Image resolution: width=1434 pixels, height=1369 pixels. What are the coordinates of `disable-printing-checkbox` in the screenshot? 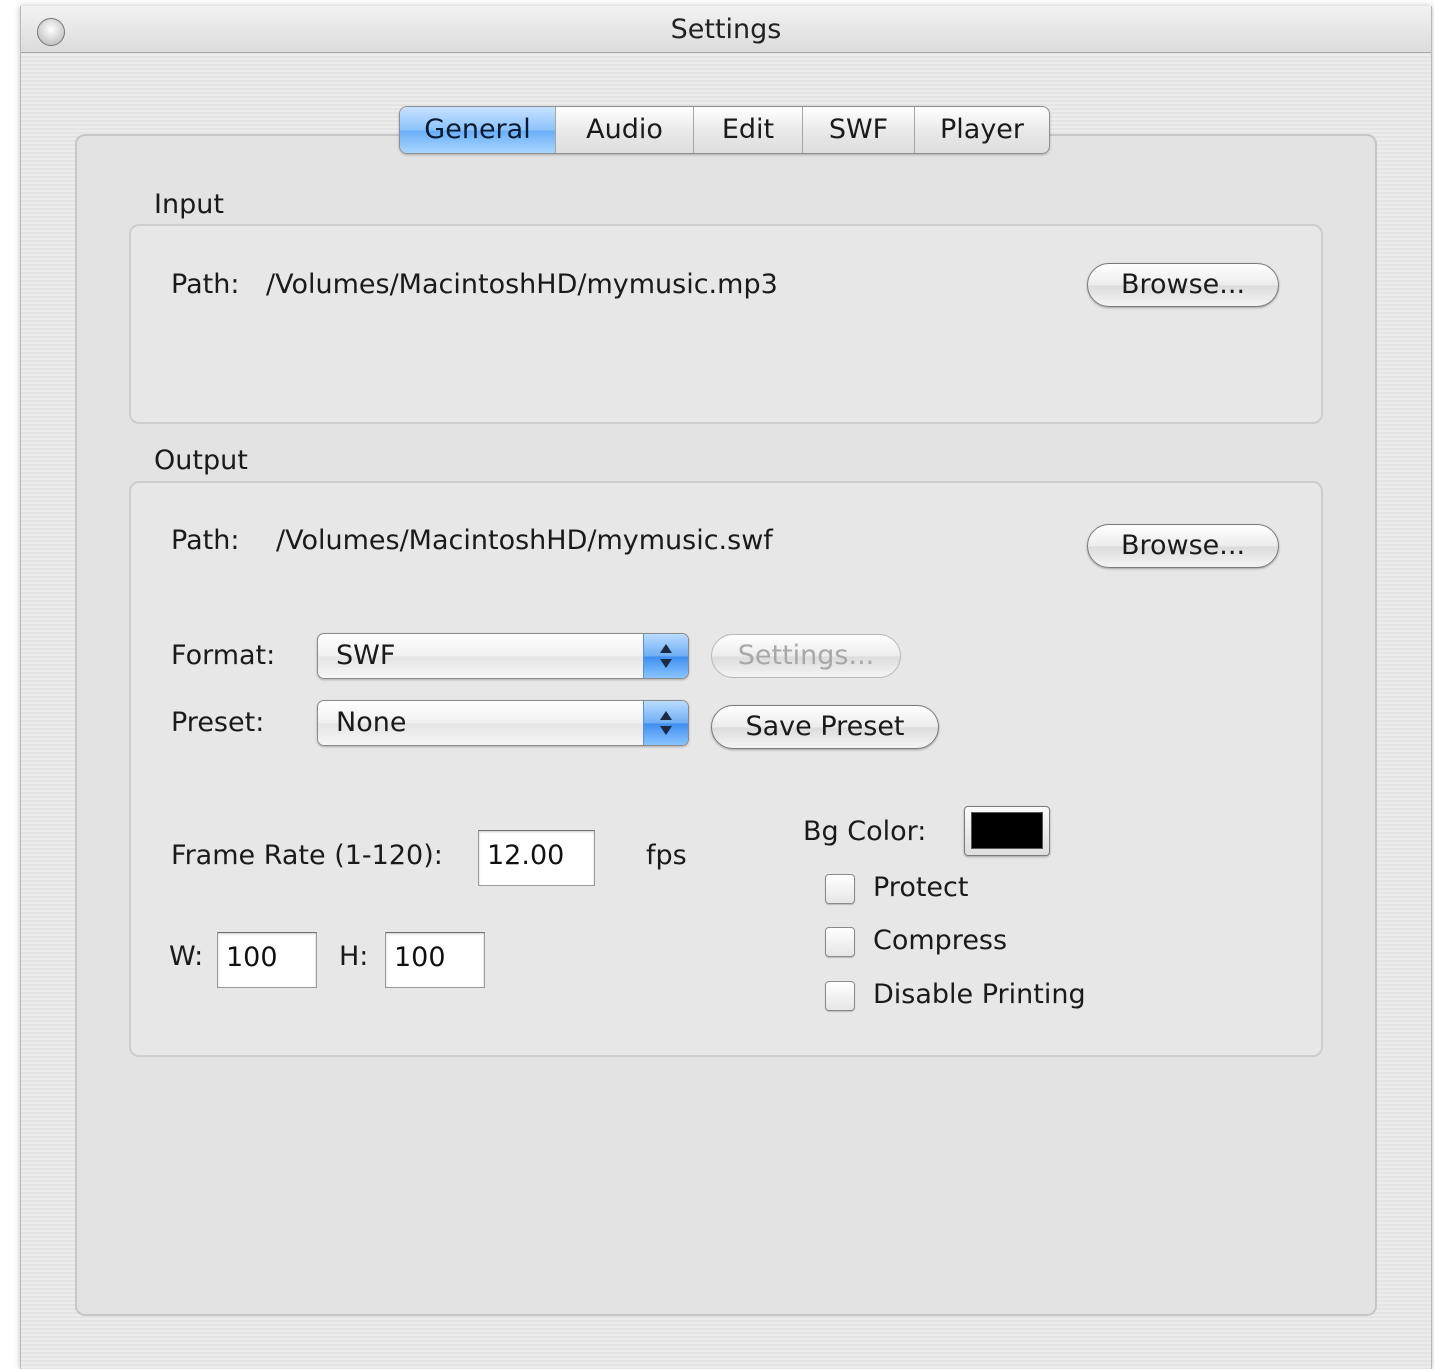 It's located at (840, 996).